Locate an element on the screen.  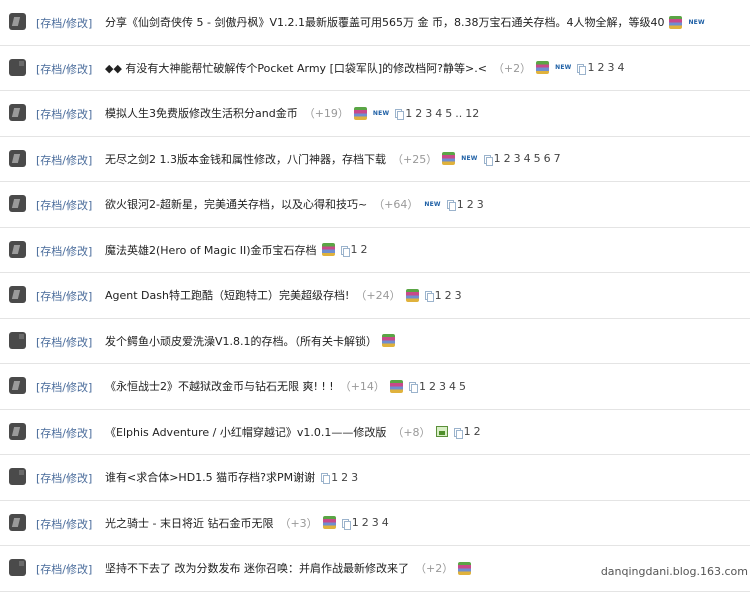
reply-count: （+19） is located at coordinates (326, 113).